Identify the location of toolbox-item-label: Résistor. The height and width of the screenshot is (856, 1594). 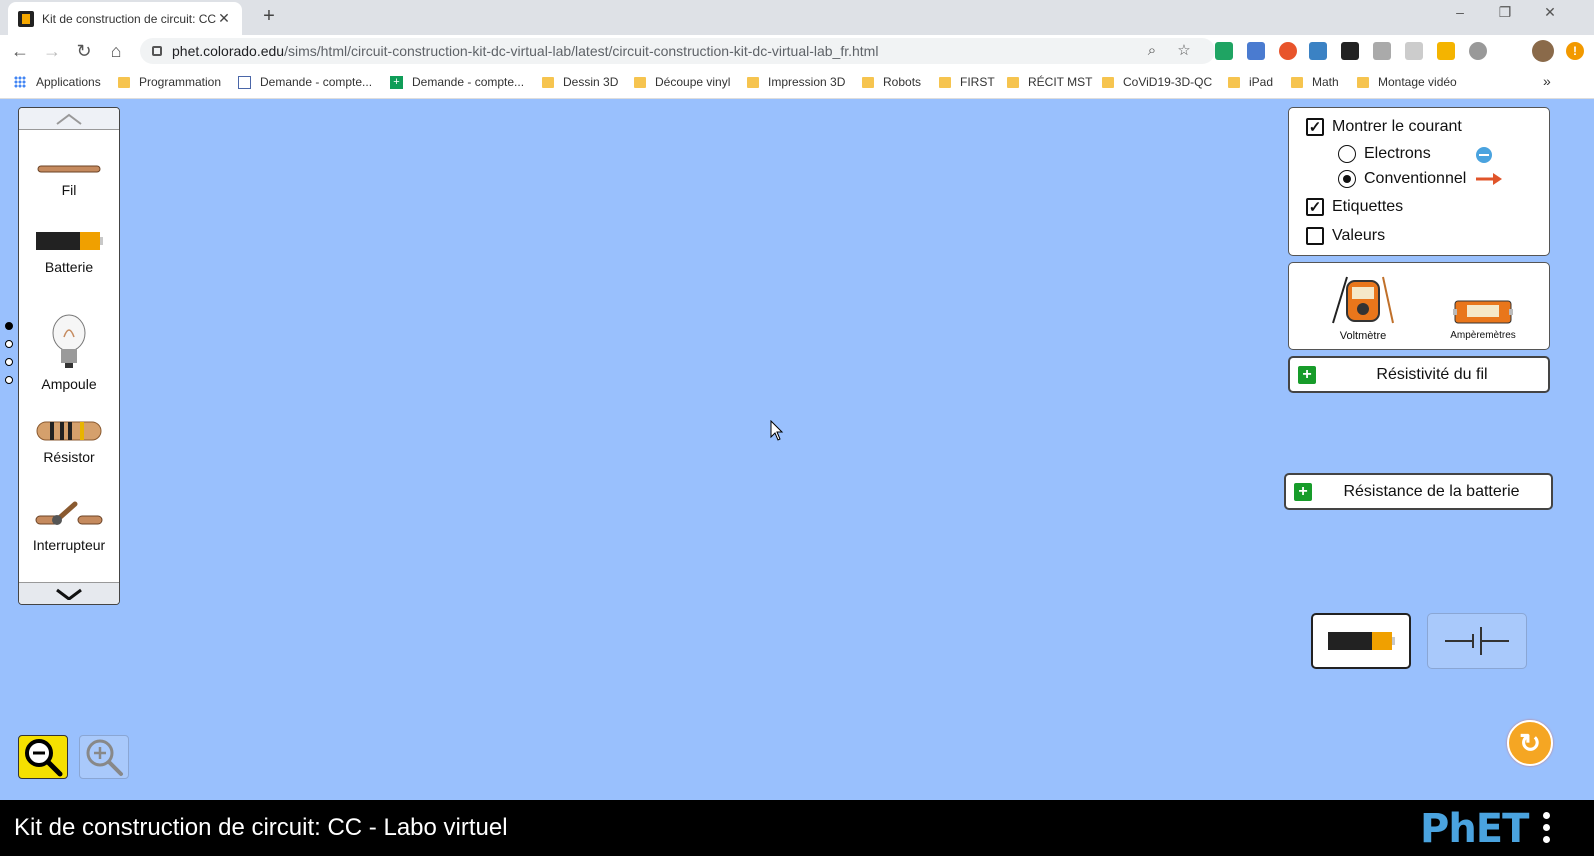
(69, 457).